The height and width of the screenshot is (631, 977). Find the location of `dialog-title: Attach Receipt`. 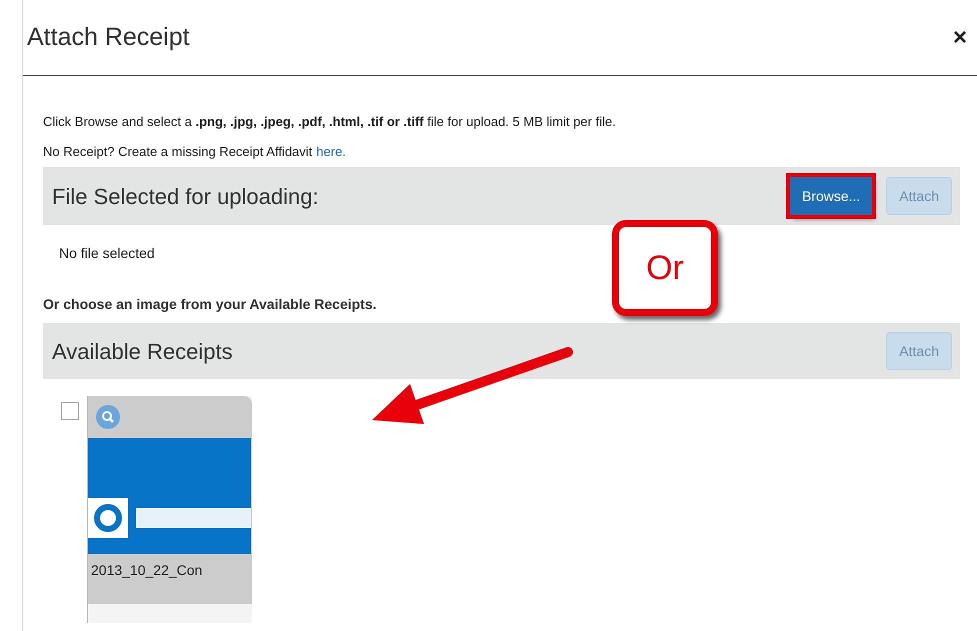

dialog-title: Attach Receipt is located at coordinates (108, 37).